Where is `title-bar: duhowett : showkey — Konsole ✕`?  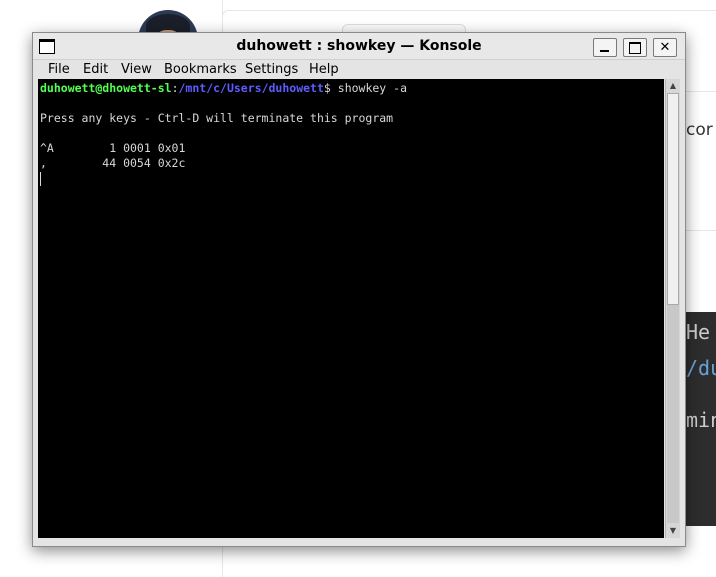 title-bar: duhowett : showkey — Konsole ✕ is located at coordinates (359, 46).